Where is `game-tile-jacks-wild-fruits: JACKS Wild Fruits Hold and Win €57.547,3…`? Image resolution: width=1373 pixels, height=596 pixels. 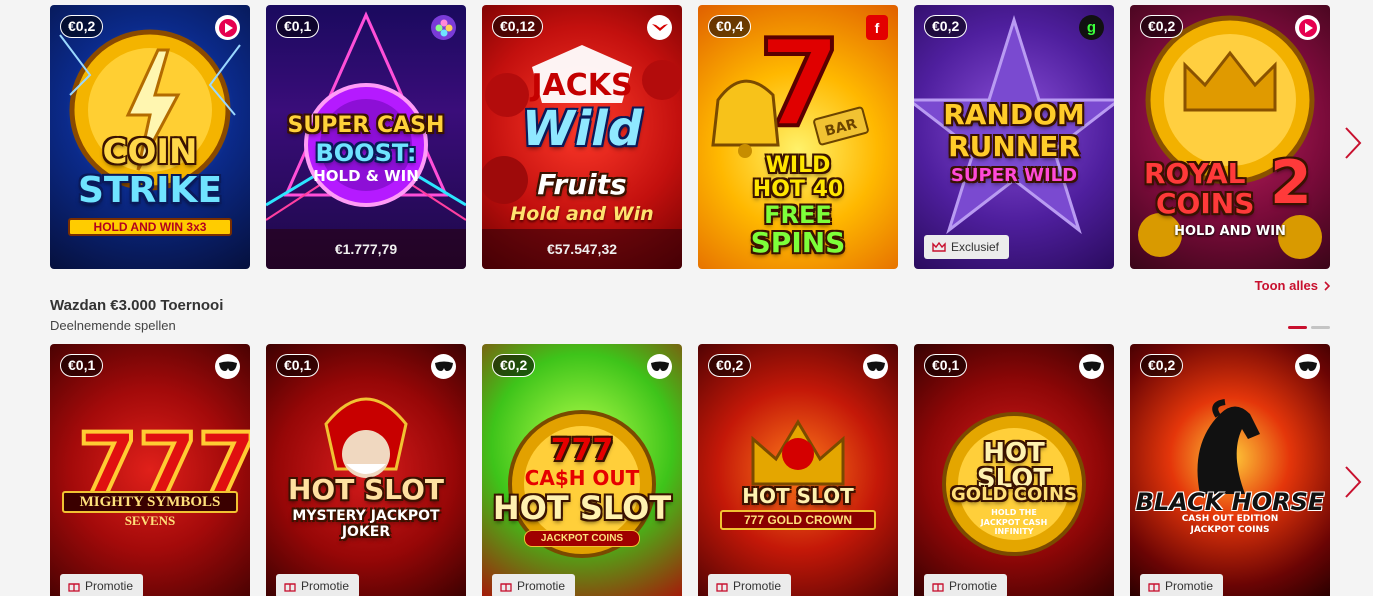
game-tile-jacks-wild-fruits: JACKS Wild Fruits Hold and Win €57.547,3… is located at coordinates (582, 137).